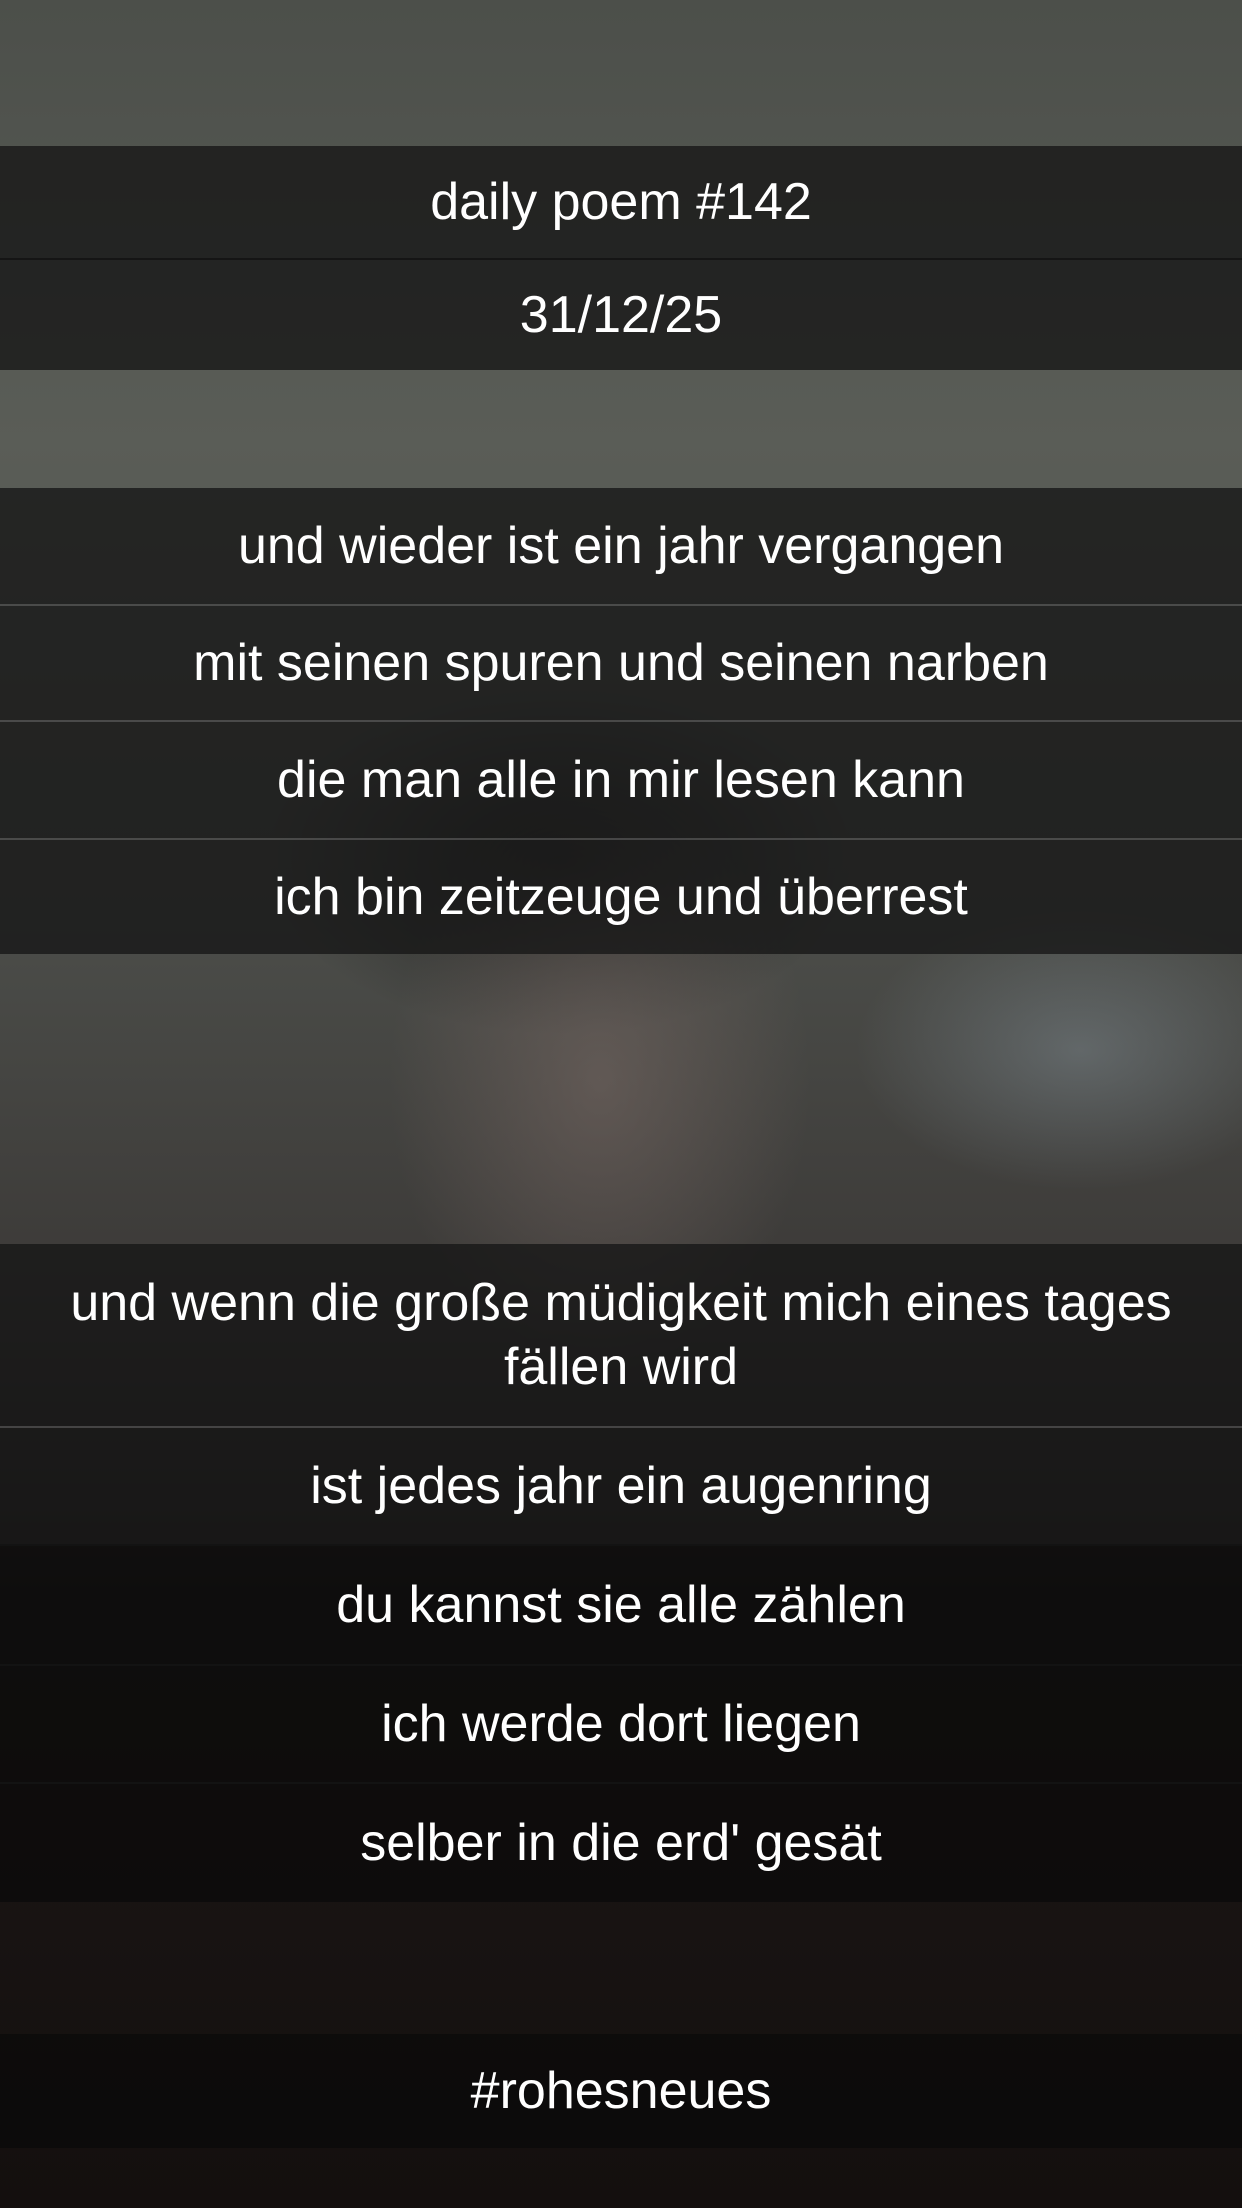  I want to click on poem-line: ich werde dort liegen, so click(621, 1723).